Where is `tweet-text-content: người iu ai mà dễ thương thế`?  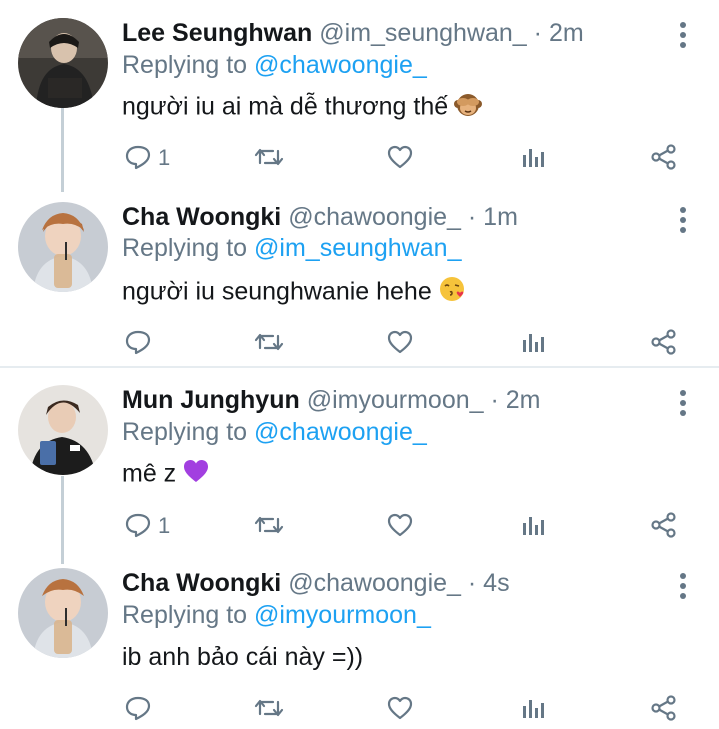
tweet-text-content: người iu ai mà dễ thương thế is located at coordinates (285, 106).